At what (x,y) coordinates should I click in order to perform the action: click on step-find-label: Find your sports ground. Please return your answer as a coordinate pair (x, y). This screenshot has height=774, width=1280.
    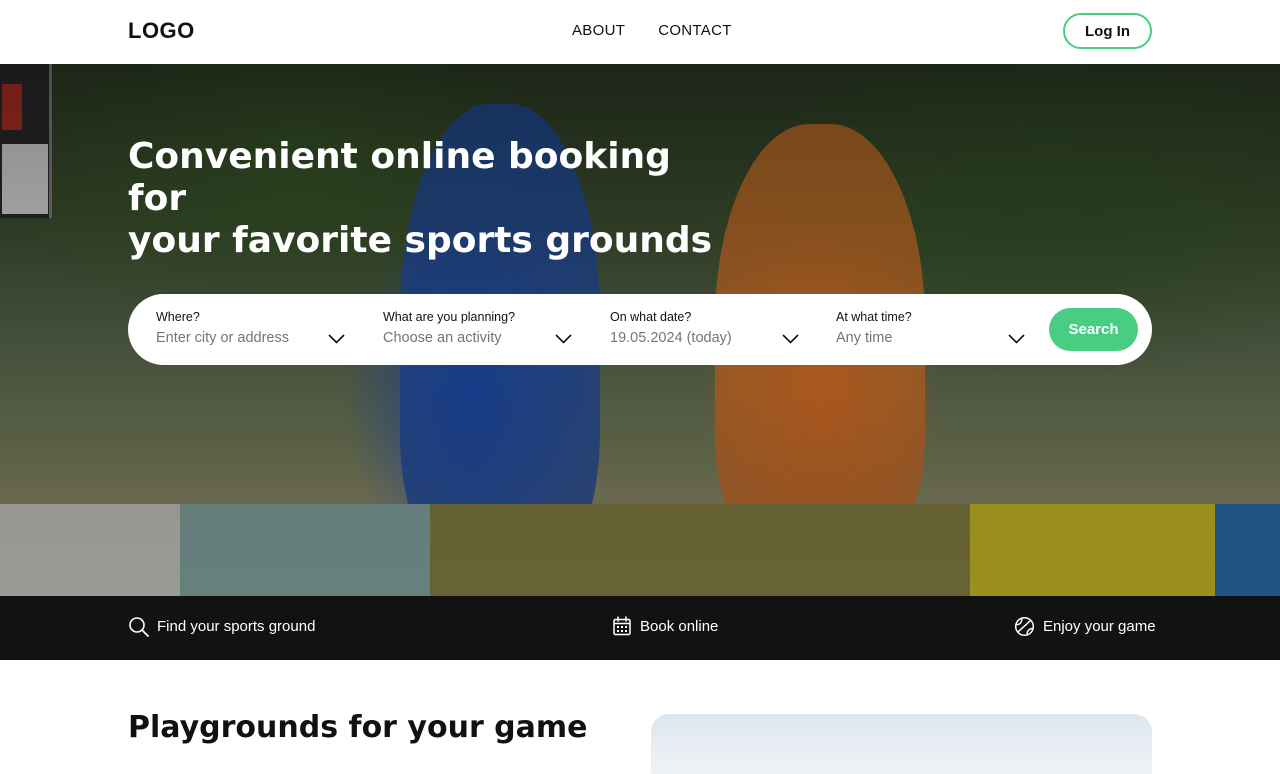
    Looking at the image, I should click on (236, 626).